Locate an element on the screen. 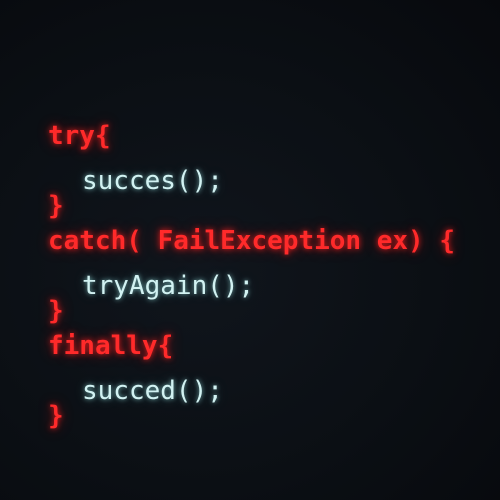  finally-line: finally{ is located at coordinates (111, 346).